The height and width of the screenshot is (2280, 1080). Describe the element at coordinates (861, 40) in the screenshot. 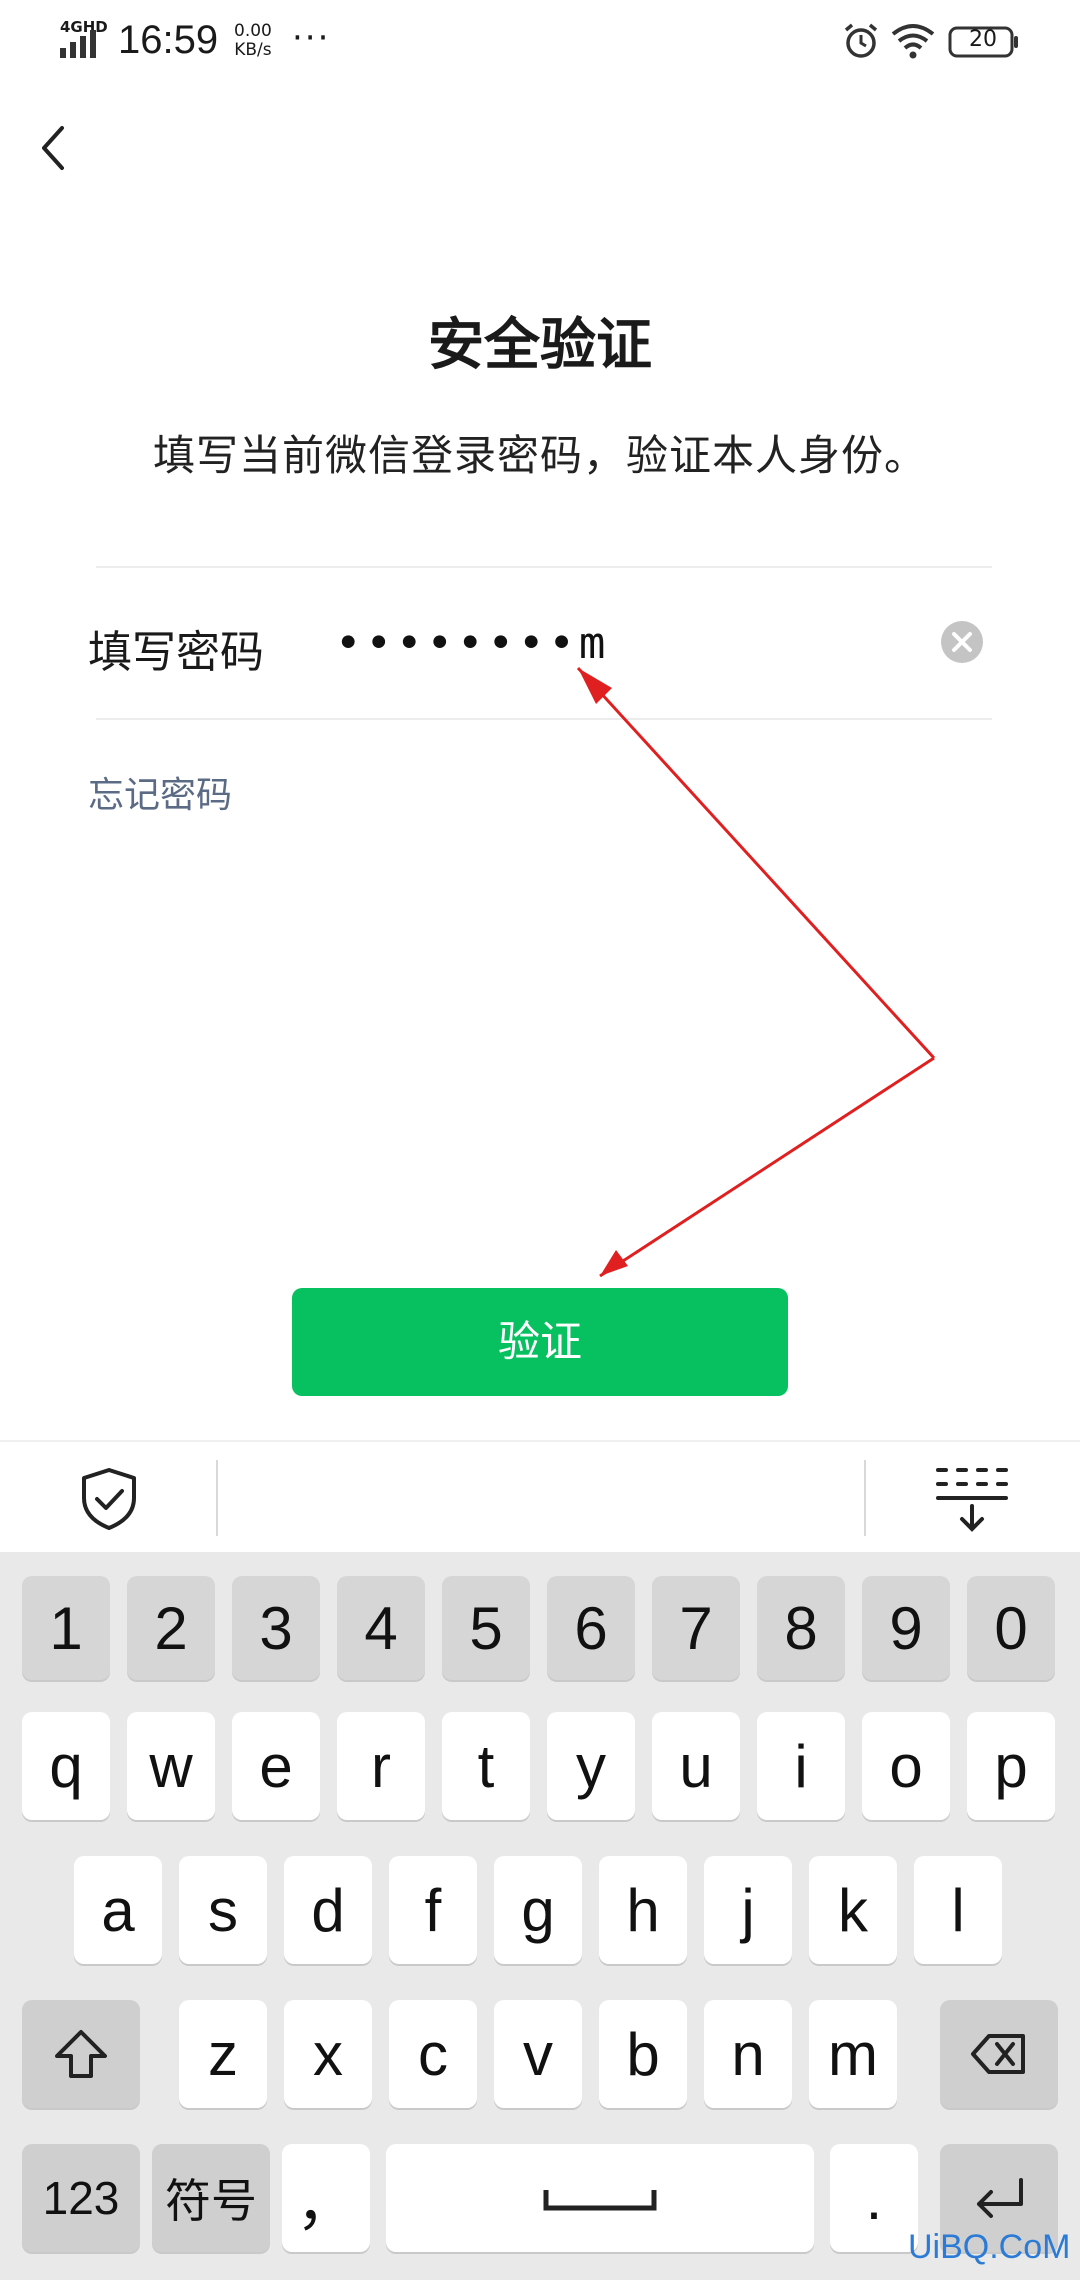

I see `alarm-icon` at that location.